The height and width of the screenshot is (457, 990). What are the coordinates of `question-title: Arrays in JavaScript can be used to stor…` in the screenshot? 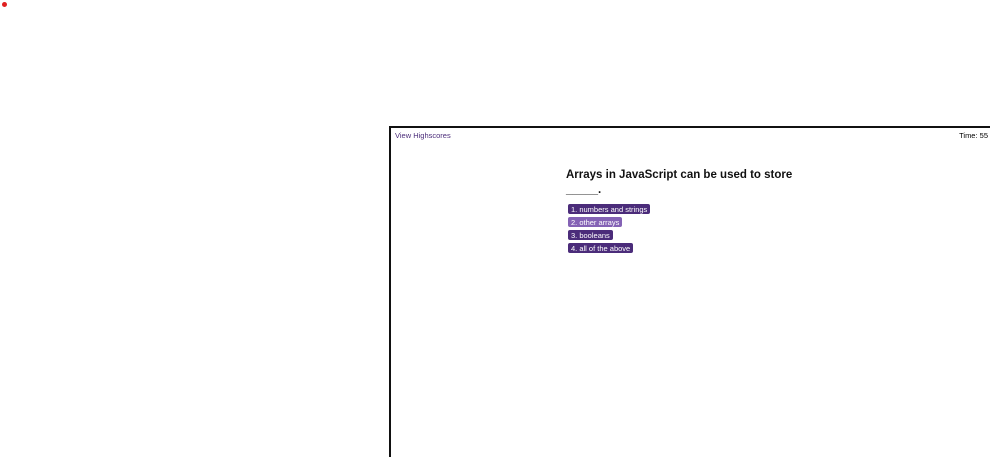 It's located at (696, 183).